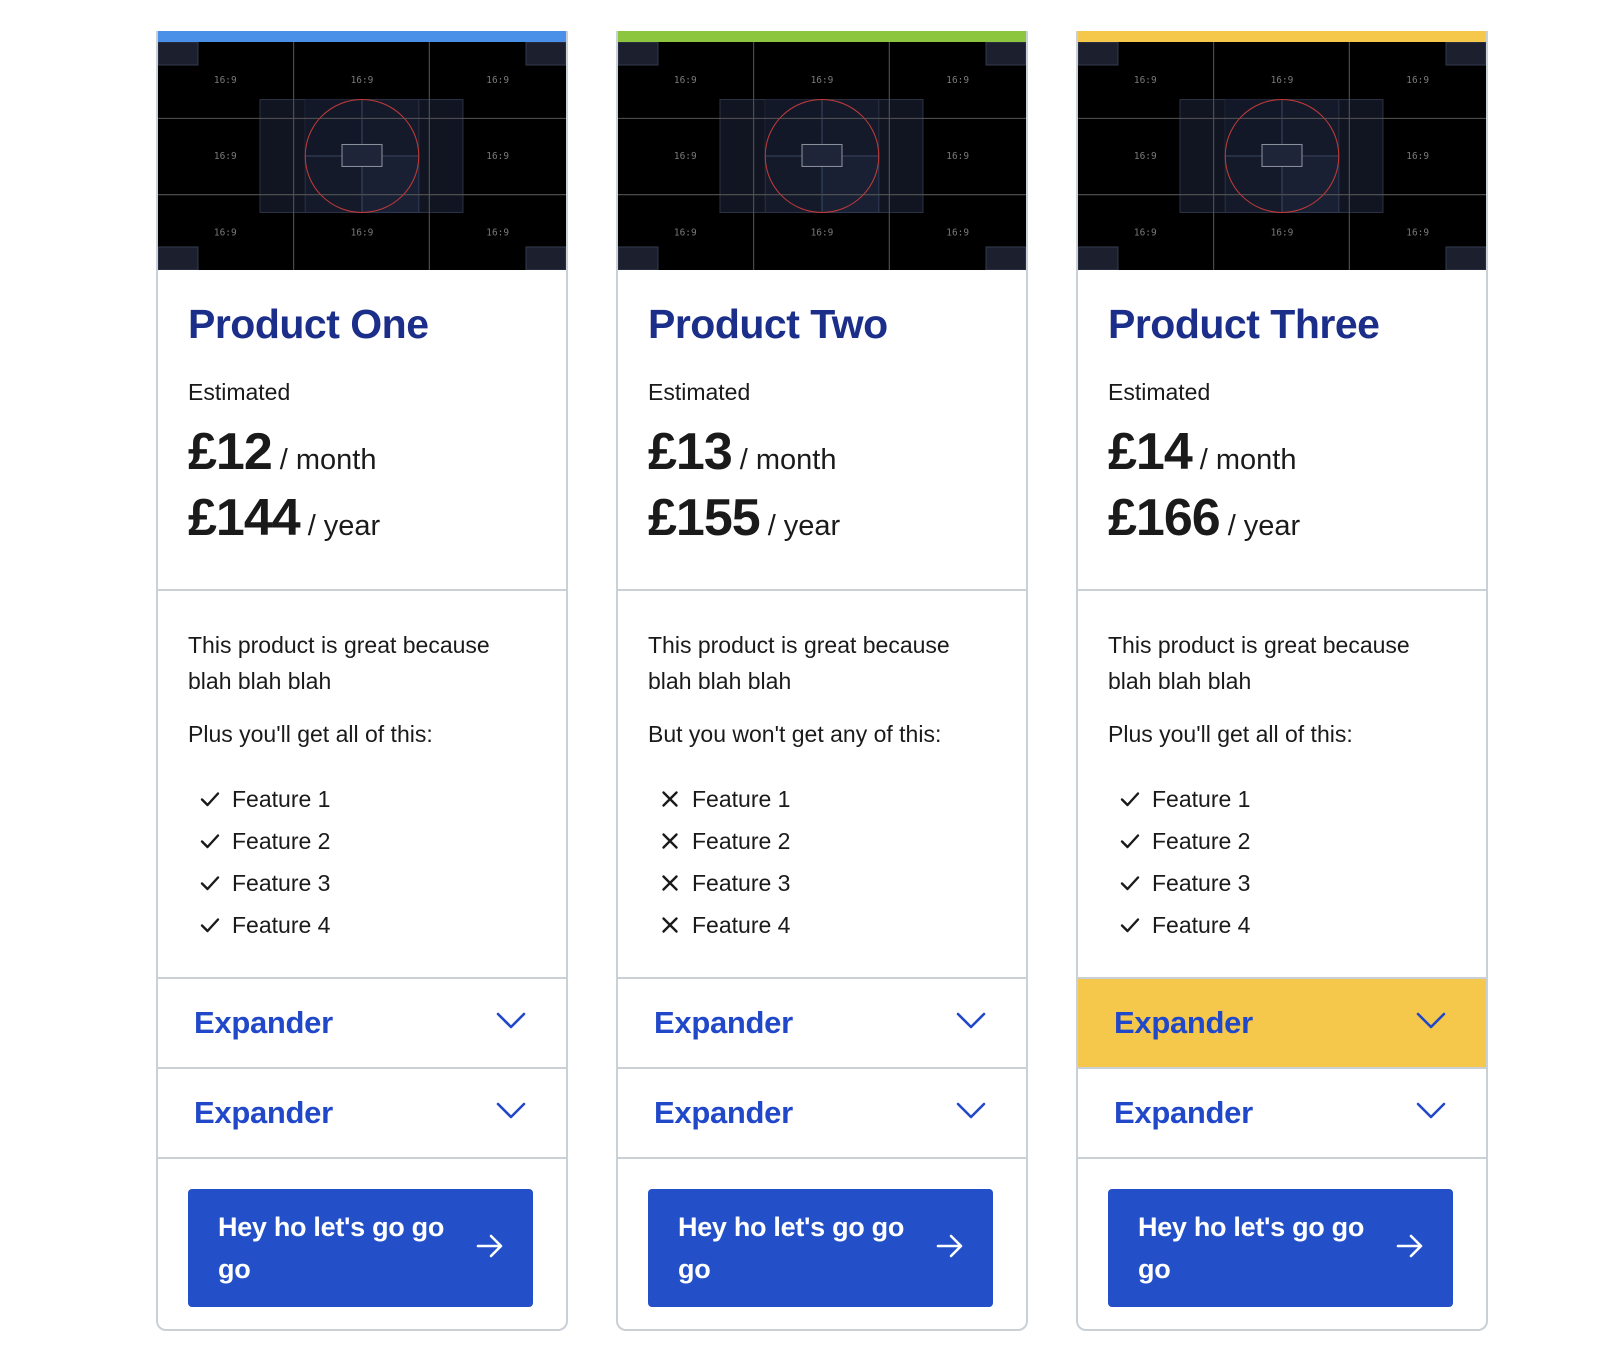 This screenshot has height=1352, width=1620. Describe the element at coordinates (1244, 324) in the screenshot. I see `product-title: Product Three` at that location.